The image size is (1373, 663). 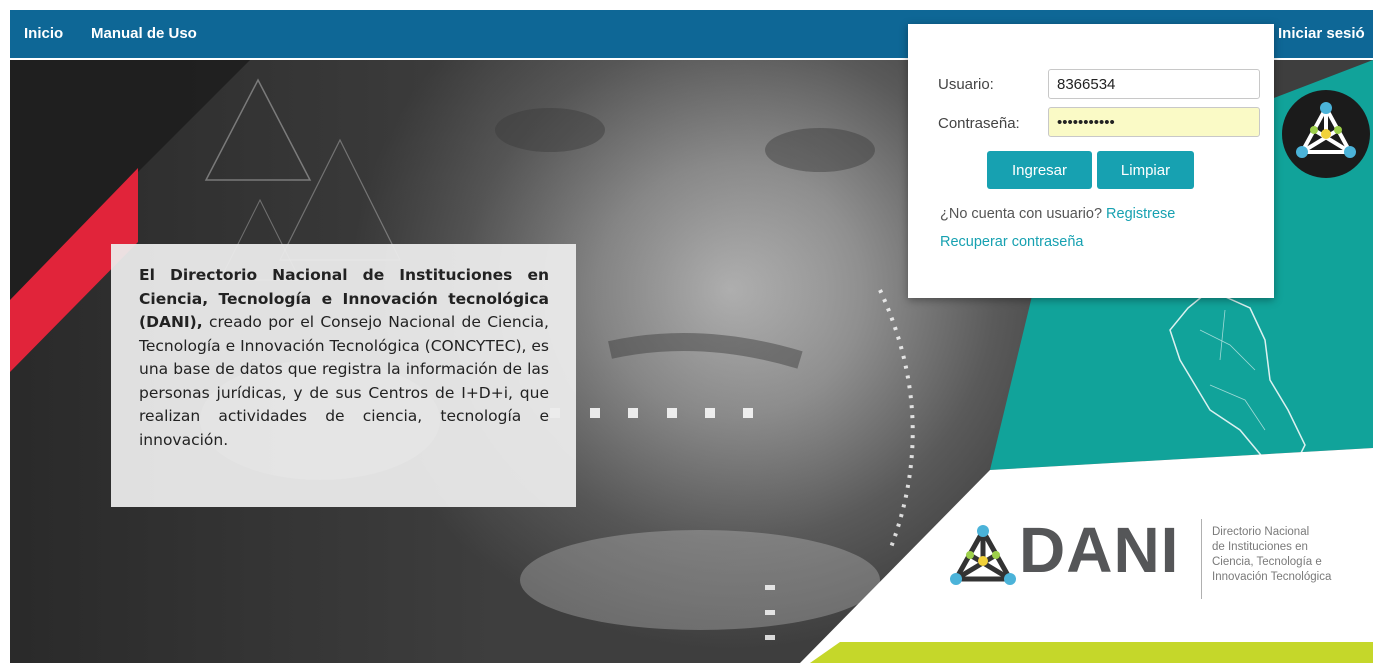 I want to click on nav-link-inicio: Inicio, so click(x=43, y=33).